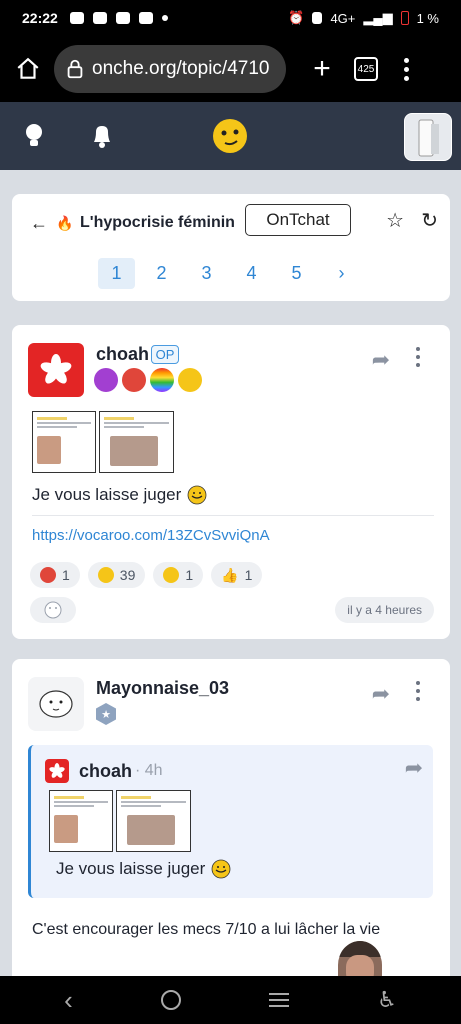 This screenshot has width=461, height=1024. I want to click on ontchat-button: OnTchat, so click(298, 220).